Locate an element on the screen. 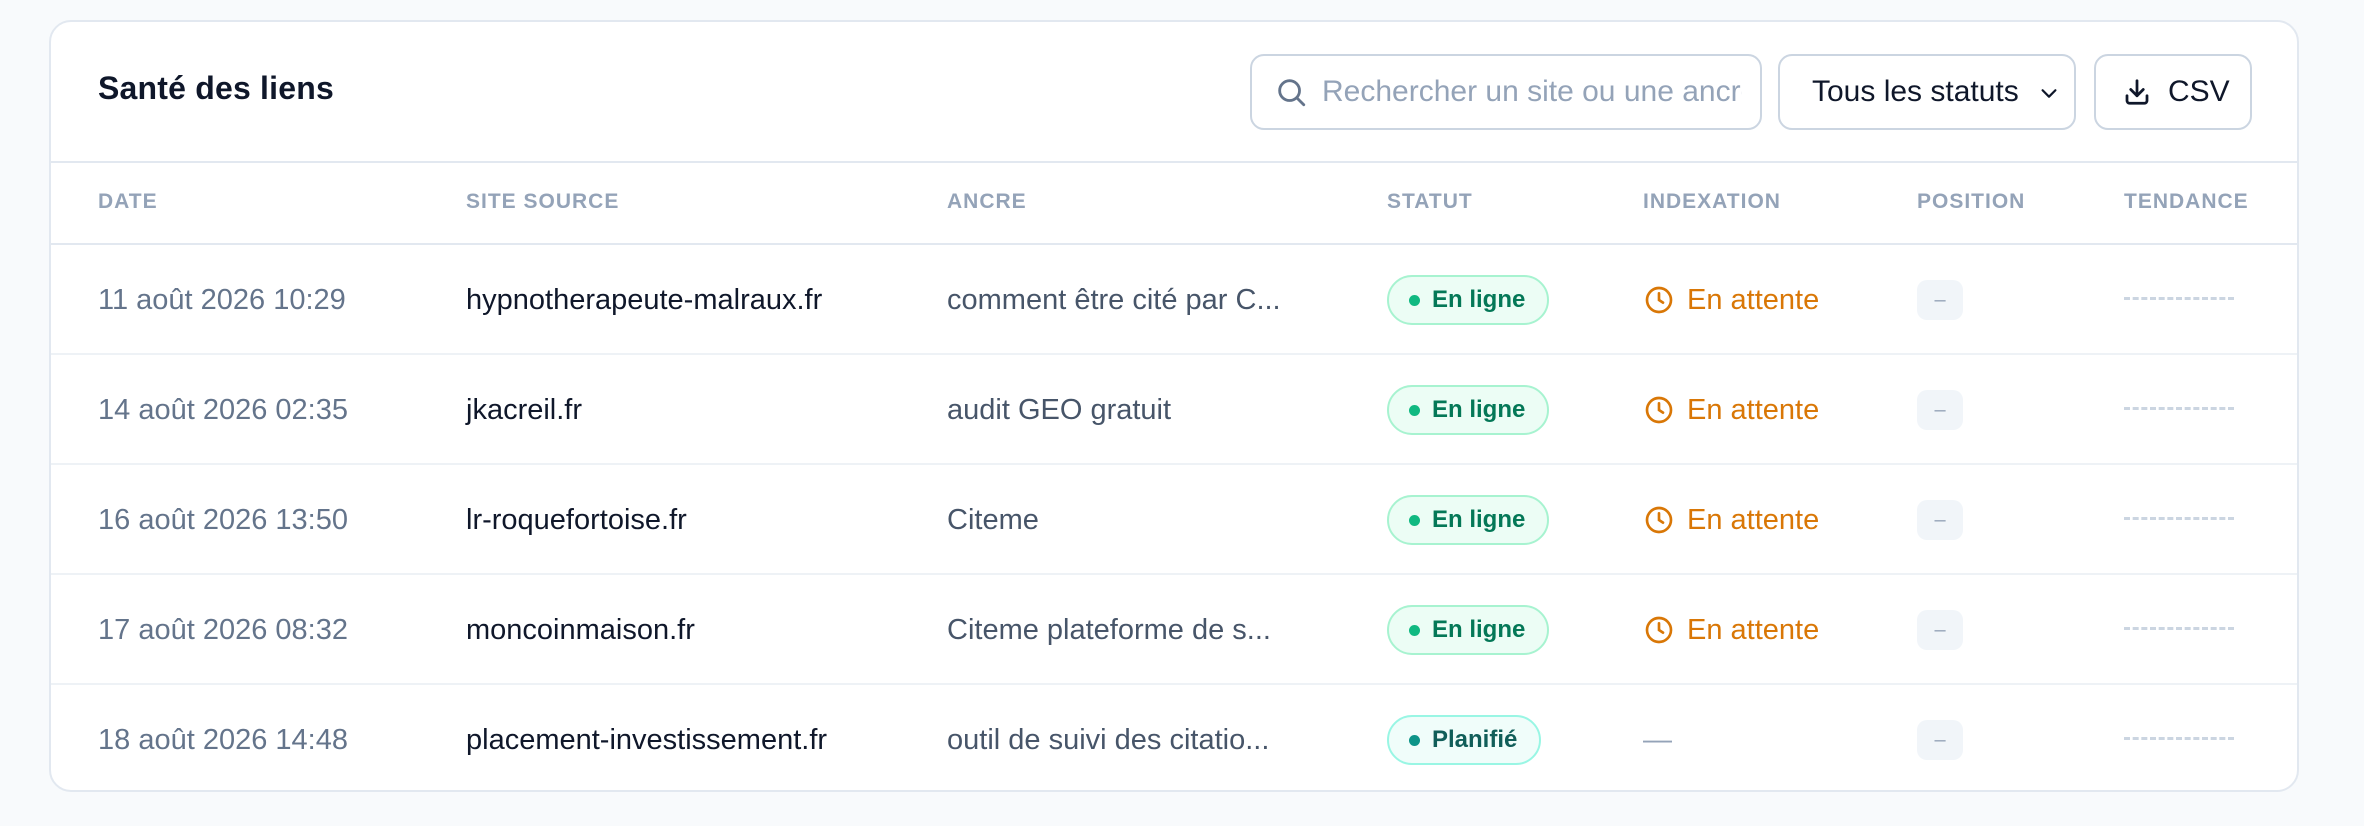 Image resolution: width=2364 pixels, height=826 pixels. row-anchor: audit GEO gratuit is located at coordinates (1059, 409).